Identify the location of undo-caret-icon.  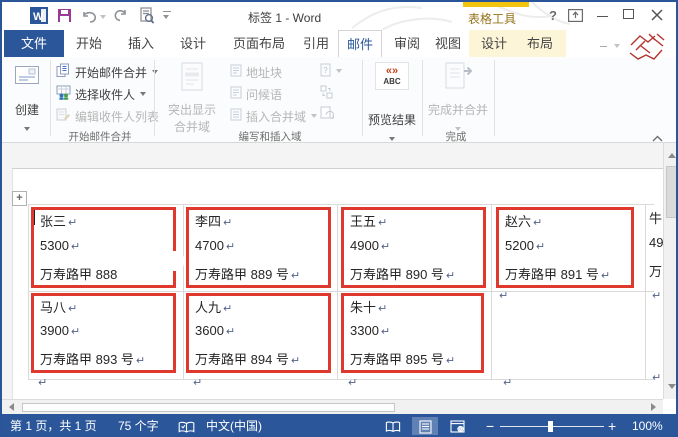
(103, 17).